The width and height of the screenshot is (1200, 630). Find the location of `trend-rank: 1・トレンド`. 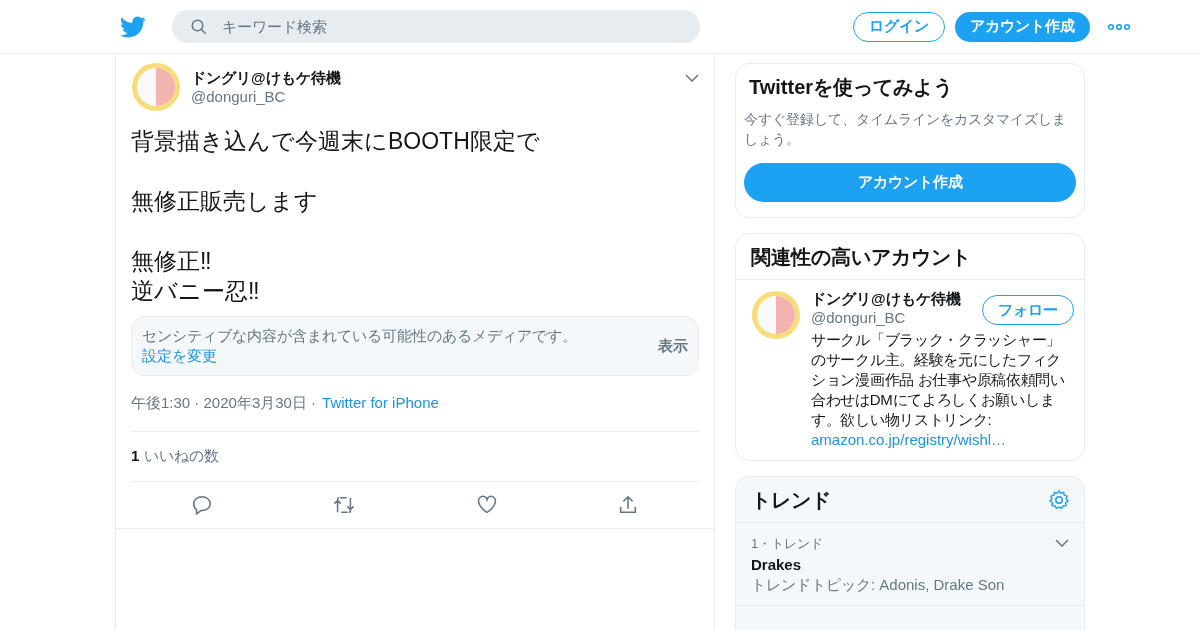

trend-rank: 1・トレンド is located at coordinates (788, 544).